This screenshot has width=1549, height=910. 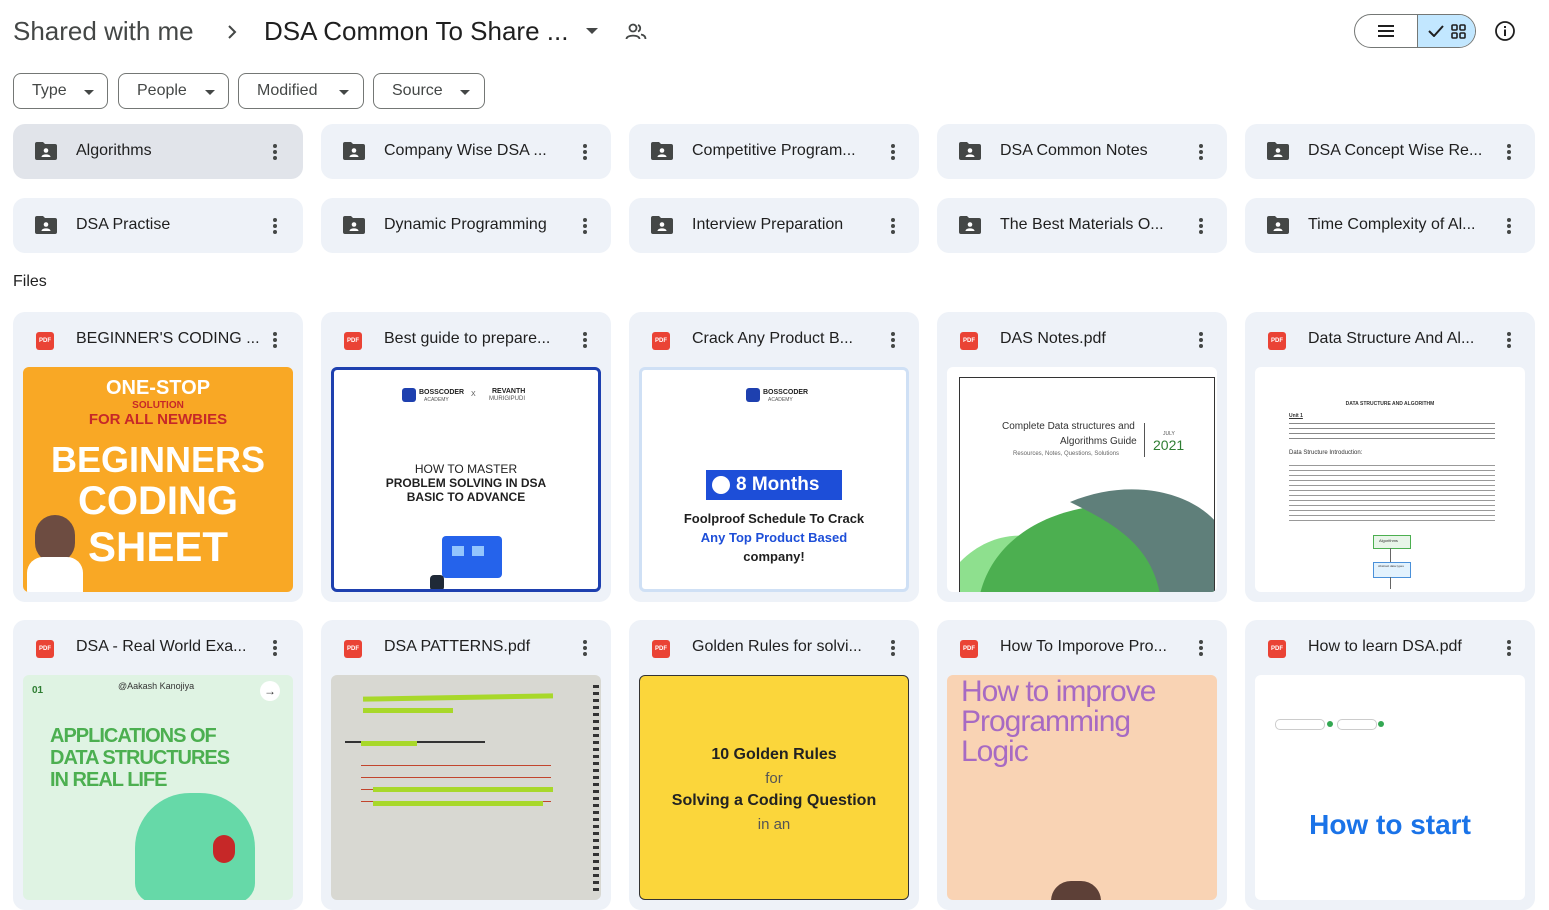 What do you see at coordinates (437, 582) in the screenshot?
I see `illustration` at bounding box center [437, 582].